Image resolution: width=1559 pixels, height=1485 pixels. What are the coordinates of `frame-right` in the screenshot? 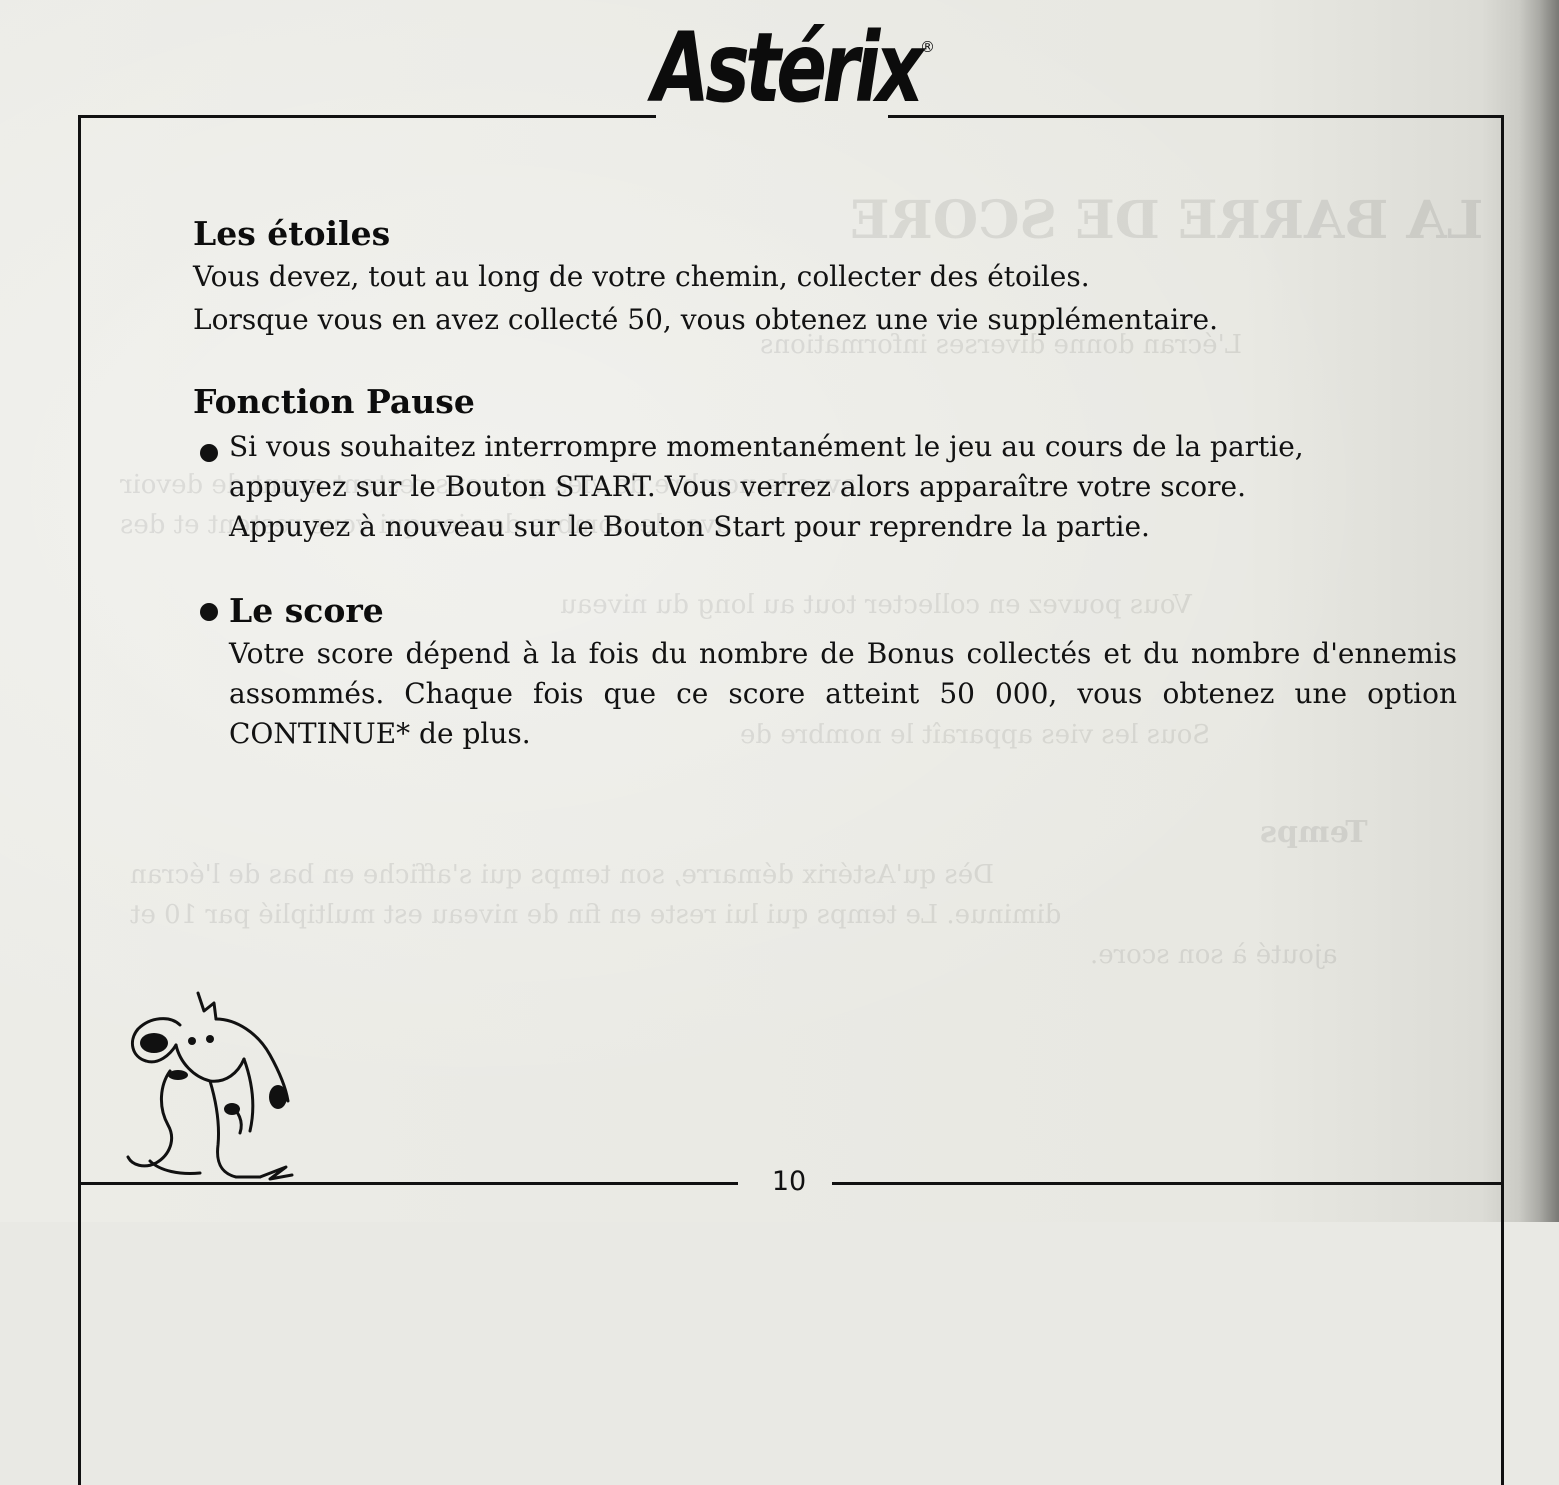 It's located at (1502, 800).